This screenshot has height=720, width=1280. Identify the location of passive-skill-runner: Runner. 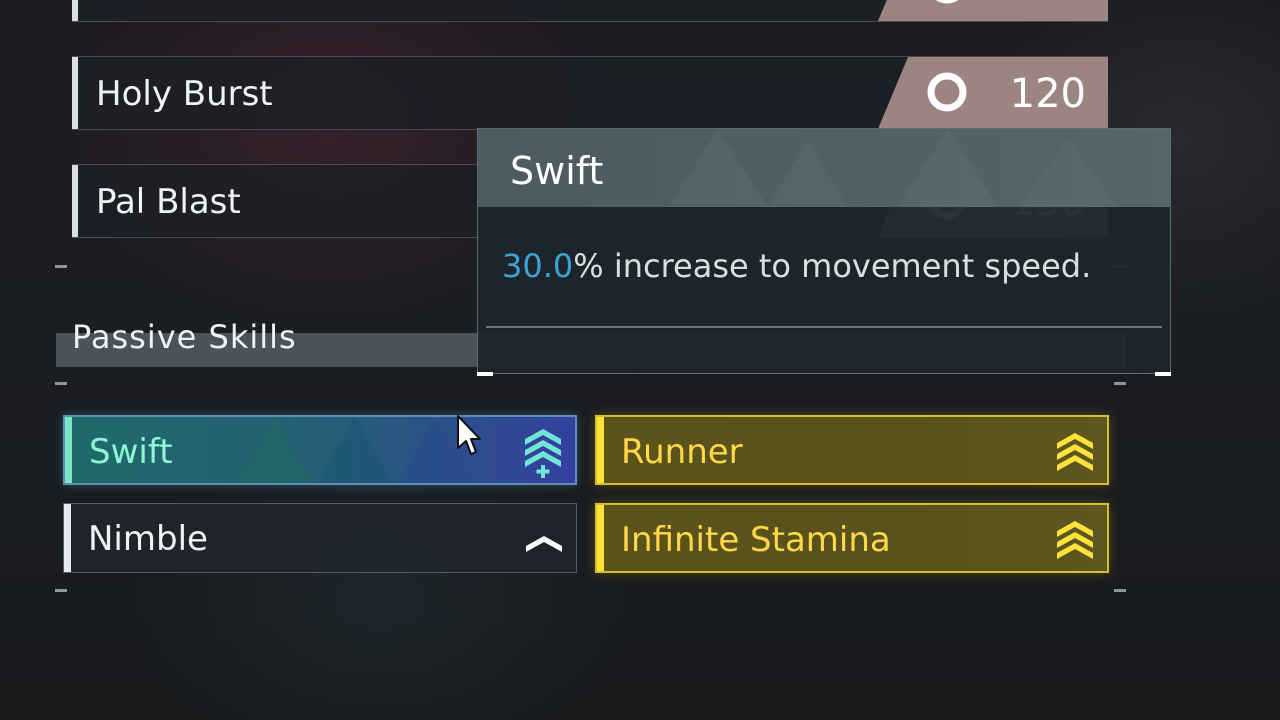
(852, 450).